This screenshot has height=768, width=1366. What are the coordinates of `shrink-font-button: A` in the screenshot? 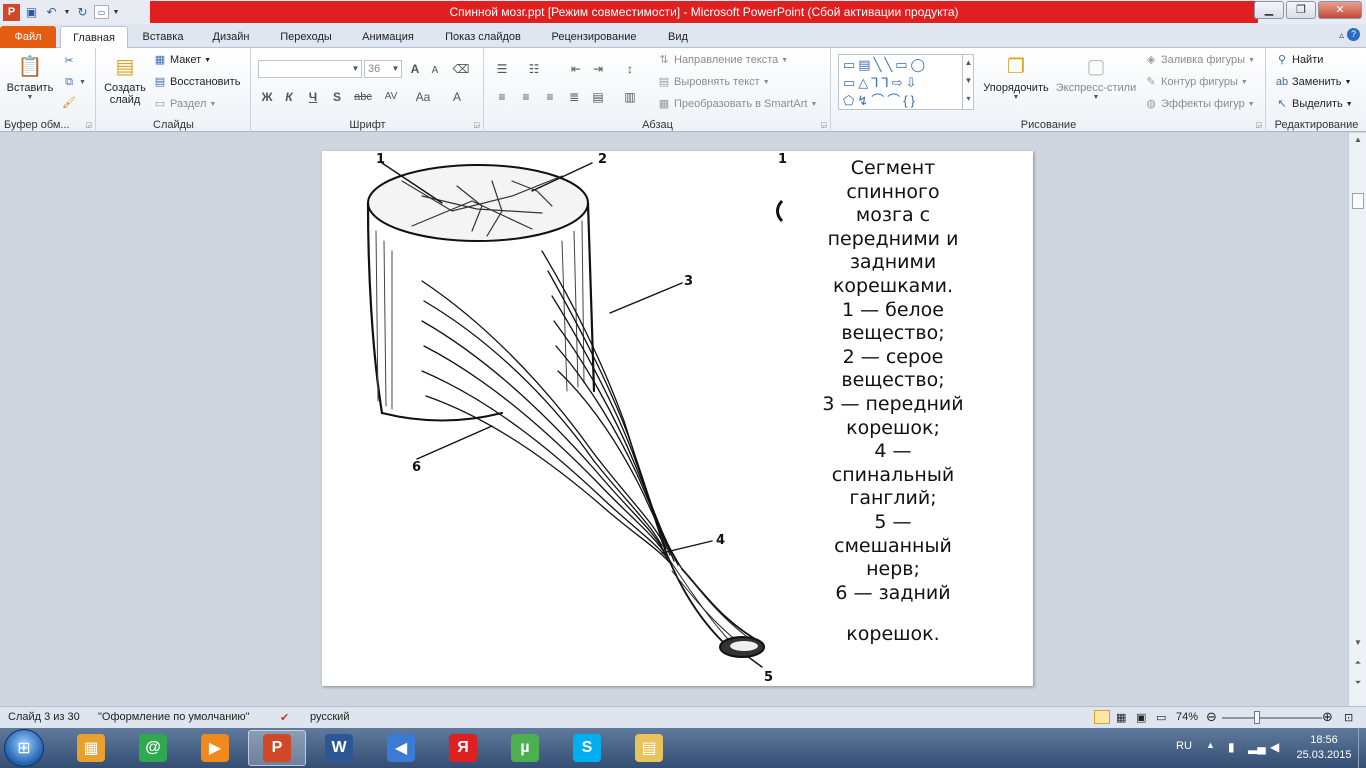 It's located at (435, 71).